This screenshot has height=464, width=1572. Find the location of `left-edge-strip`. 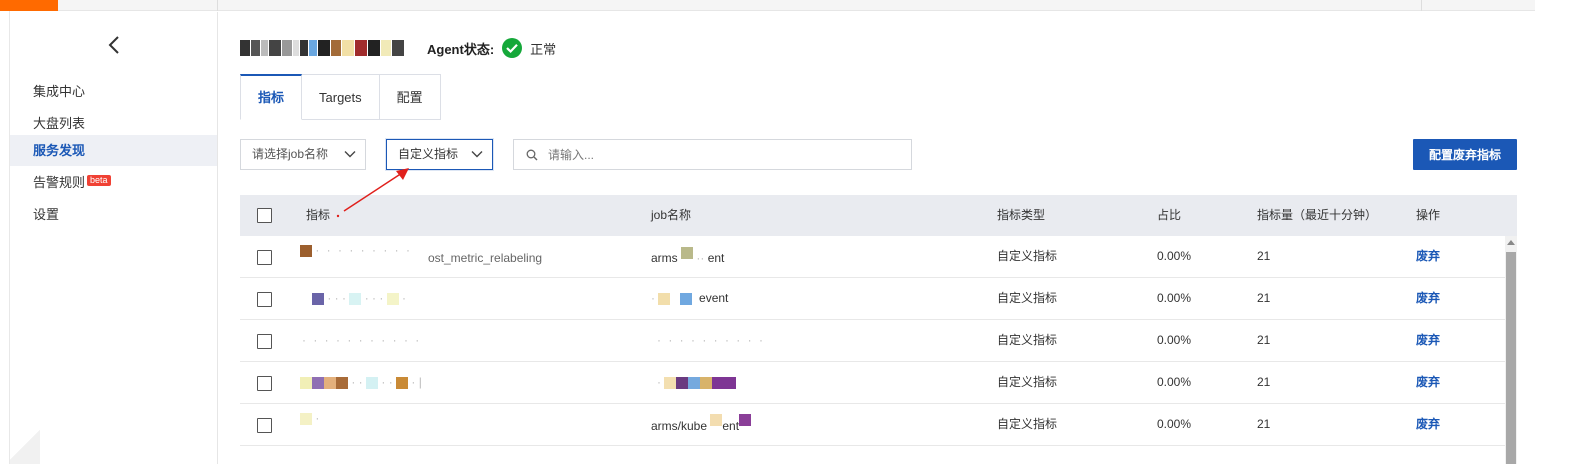

left-edge-strip is located at coordinates (5, 237).